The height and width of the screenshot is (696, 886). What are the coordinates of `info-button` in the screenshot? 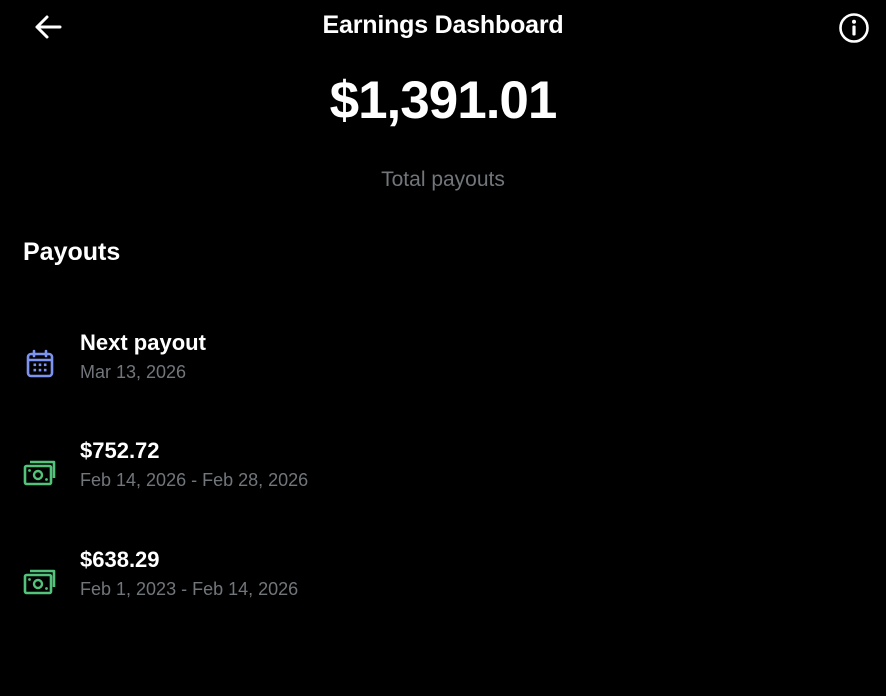 It's located at (854, 28).